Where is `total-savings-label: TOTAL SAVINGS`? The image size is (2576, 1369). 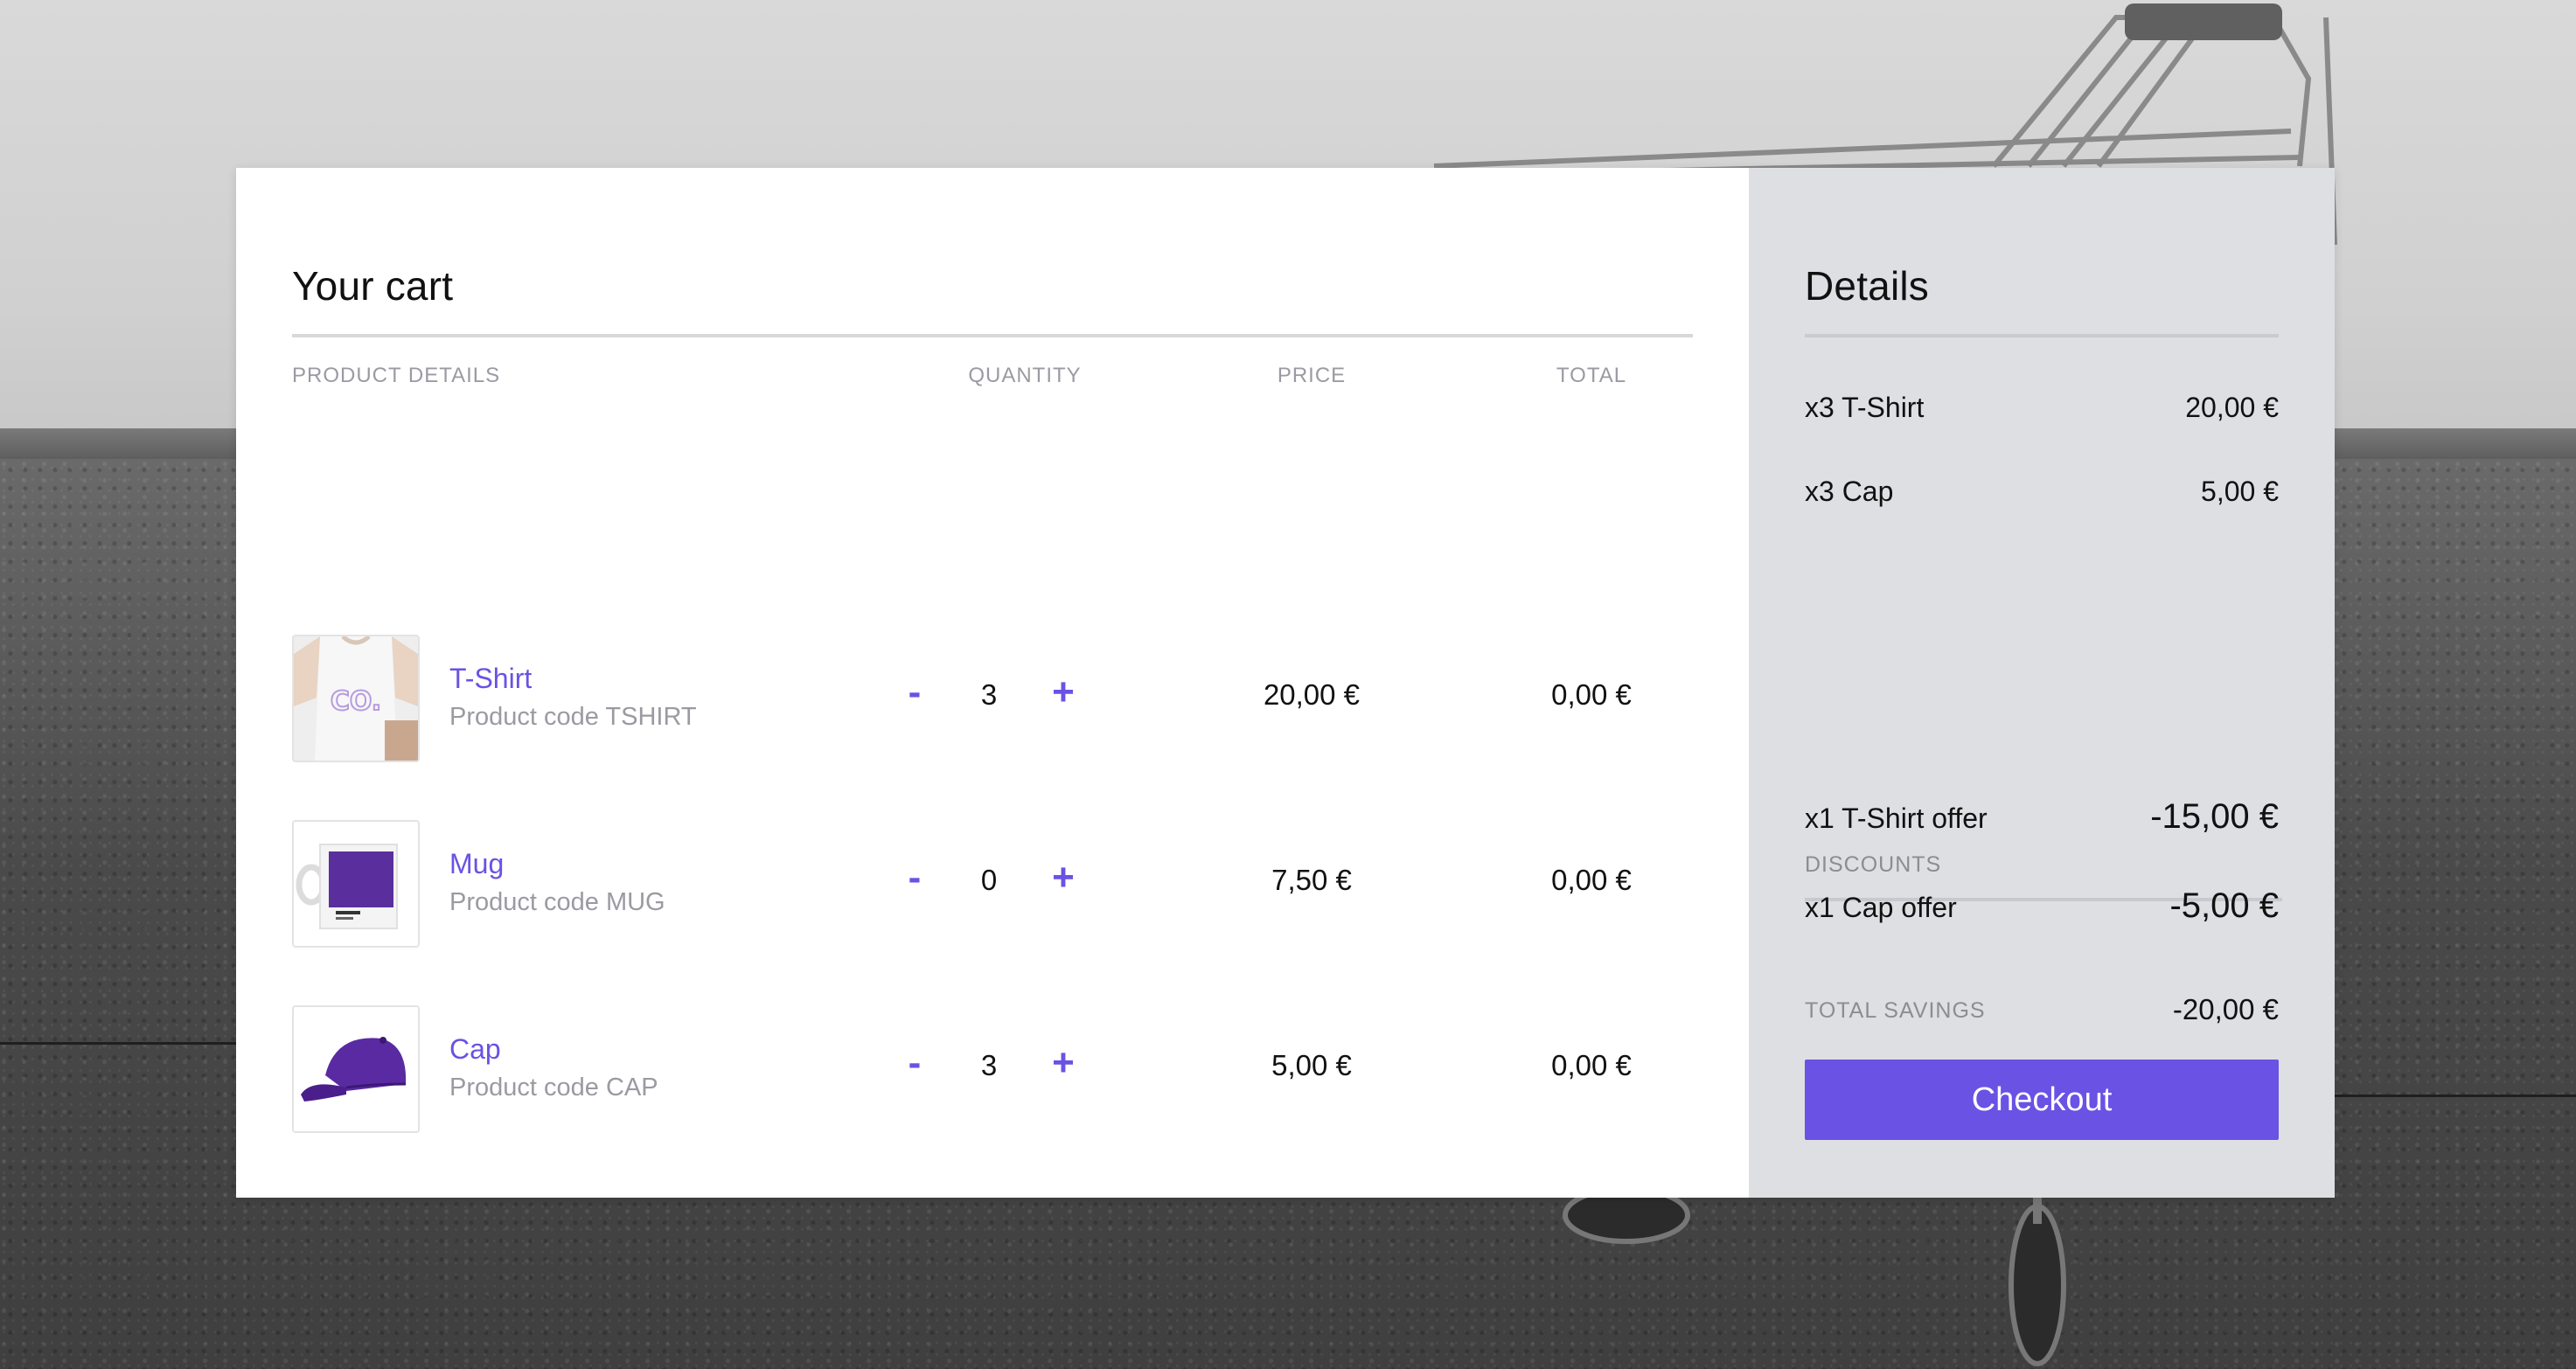 total-savings-label: TOTAL SAVINGS is located at coordinates (1896, 1010).